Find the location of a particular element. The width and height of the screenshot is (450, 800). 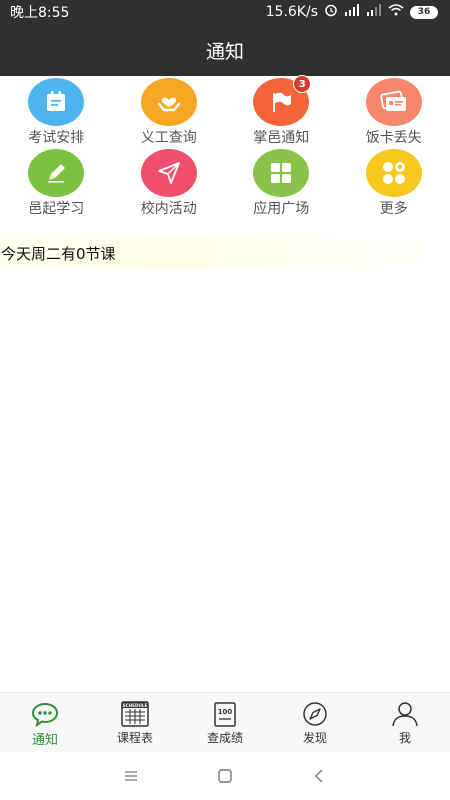

grid-row: 邑起学习 校内活动 应用广场 更多 is located at coordinates (225, 182).